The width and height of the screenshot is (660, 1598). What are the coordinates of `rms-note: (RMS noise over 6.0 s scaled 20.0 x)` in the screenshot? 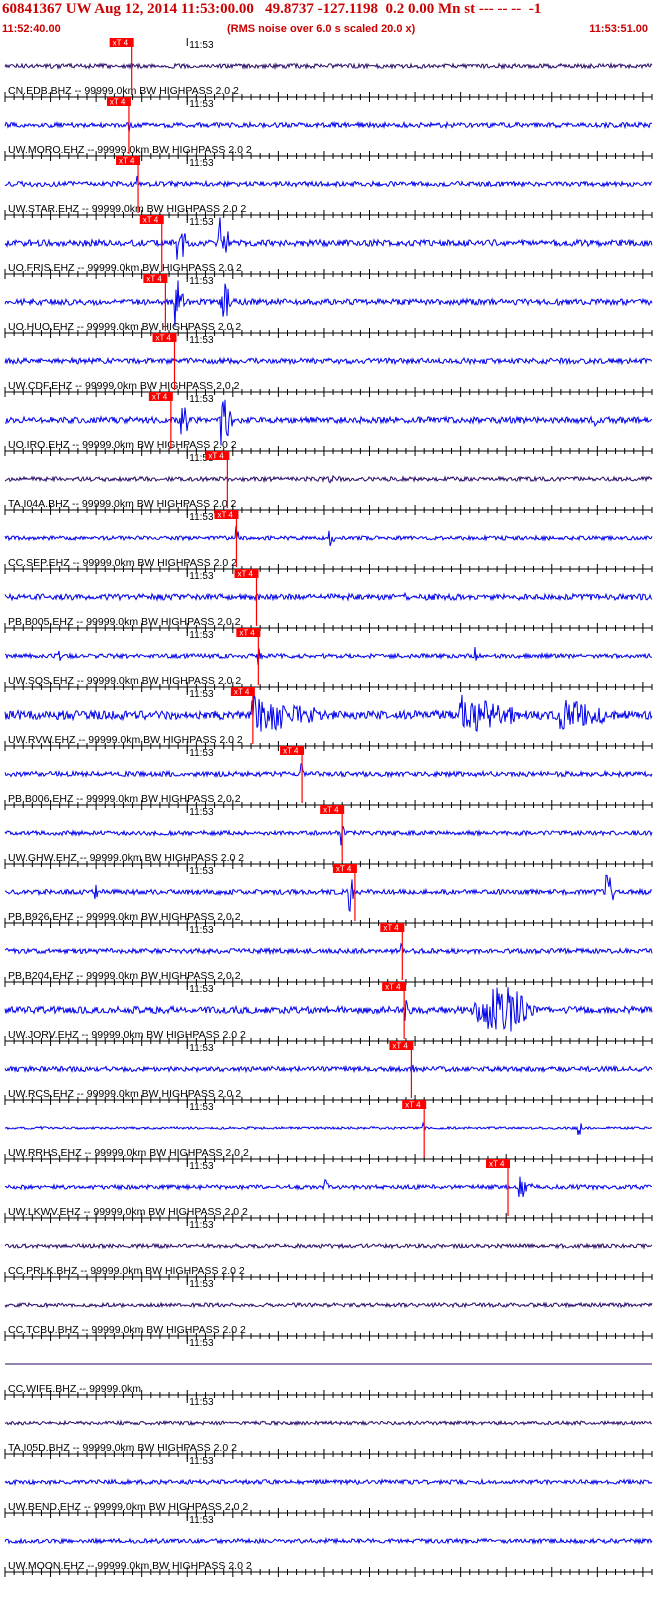 It's located at (321, 29).